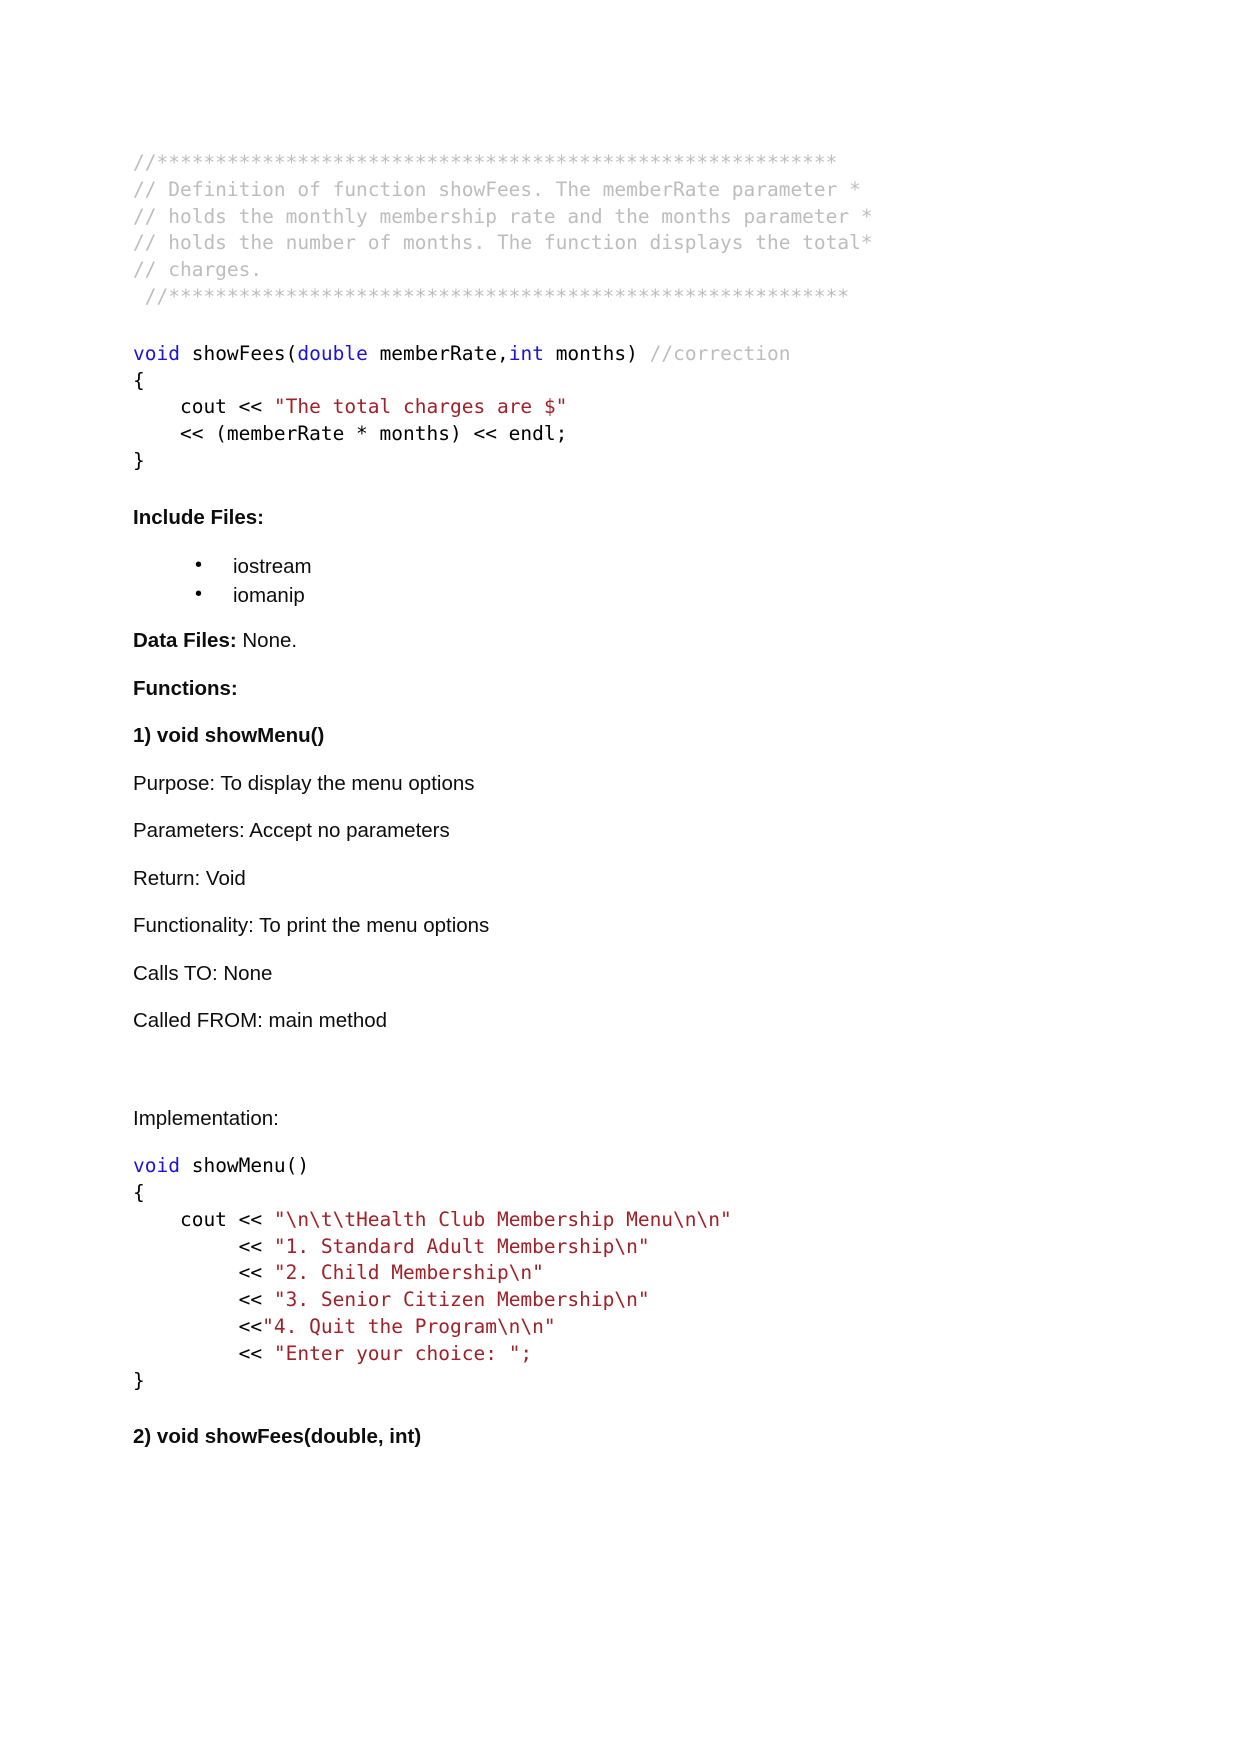  I want to click on string-enter-choice: "Enter your choice: ";, so click(403, 1353).